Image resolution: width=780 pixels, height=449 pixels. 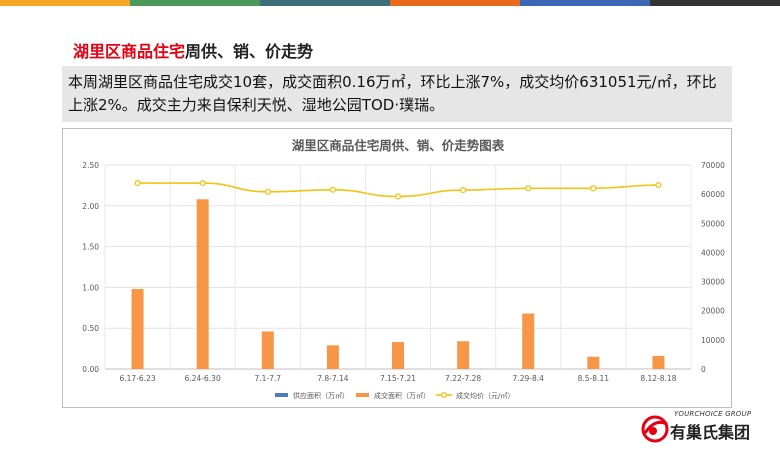 I want to click on logo-english-name: YOURCHOICE GROUP, so click(x=713, y=414).